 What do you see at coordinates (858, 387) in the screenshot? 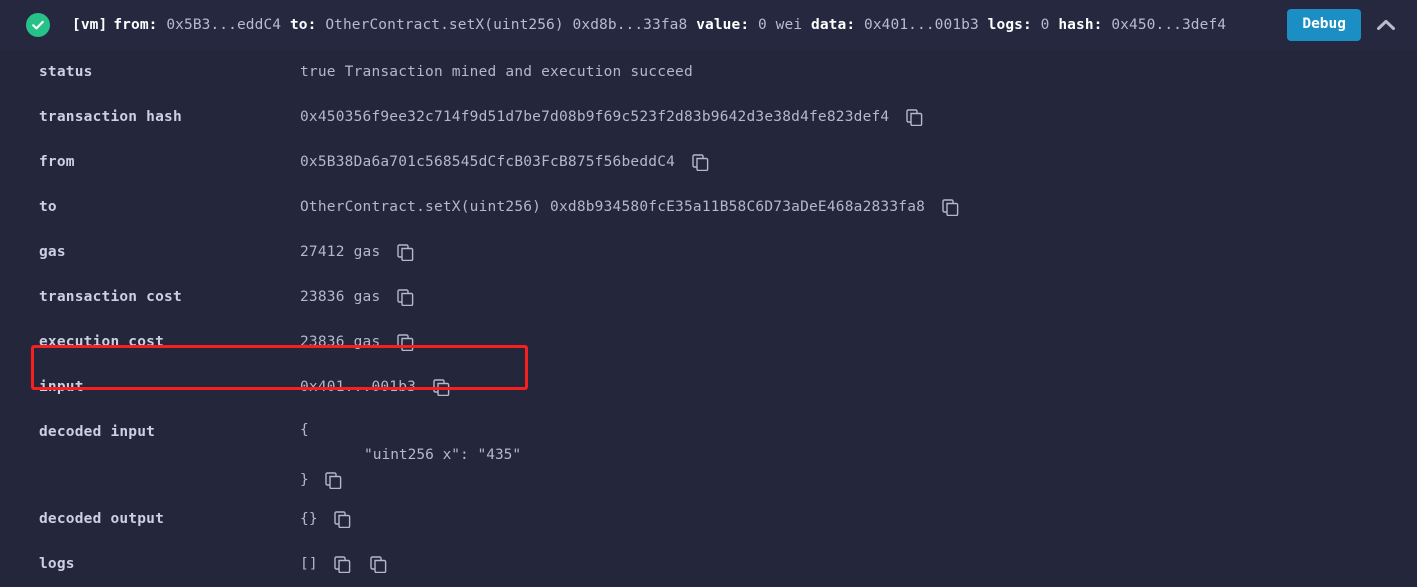
I see `row-value-input: 0x401...001b3` at bounding box center [858, 387].